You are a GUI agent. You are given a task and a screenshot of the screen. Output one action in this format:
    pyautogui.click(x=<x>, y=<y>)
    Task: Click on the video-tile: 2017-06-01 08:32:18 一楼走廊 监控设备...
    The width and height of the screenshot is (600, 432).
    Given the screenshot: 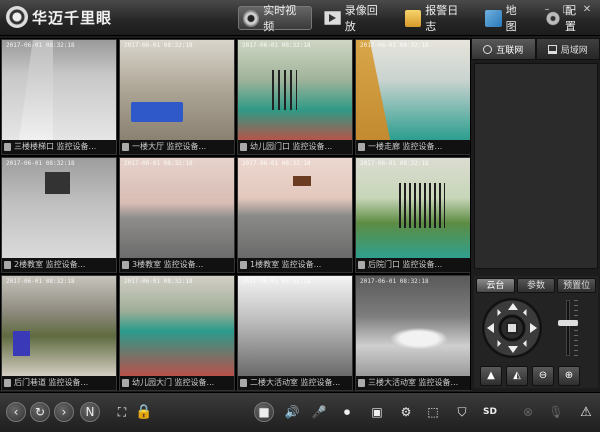 What is the action you would take?
    pyautogui.click(x=413, y=97)
    